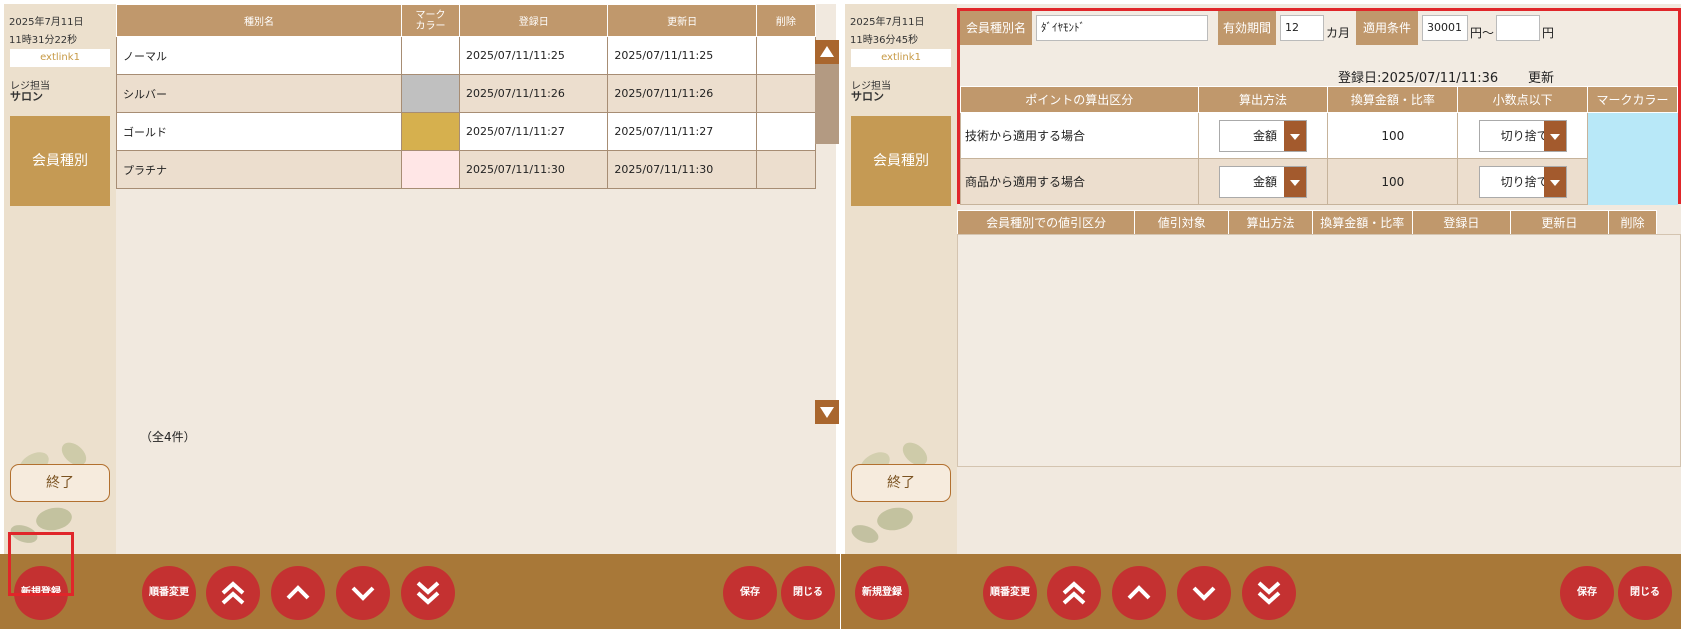 This screenshot has height=633, width=1681. I want to click on column-header-rounding: 小数点以下, so click(1523, 99).